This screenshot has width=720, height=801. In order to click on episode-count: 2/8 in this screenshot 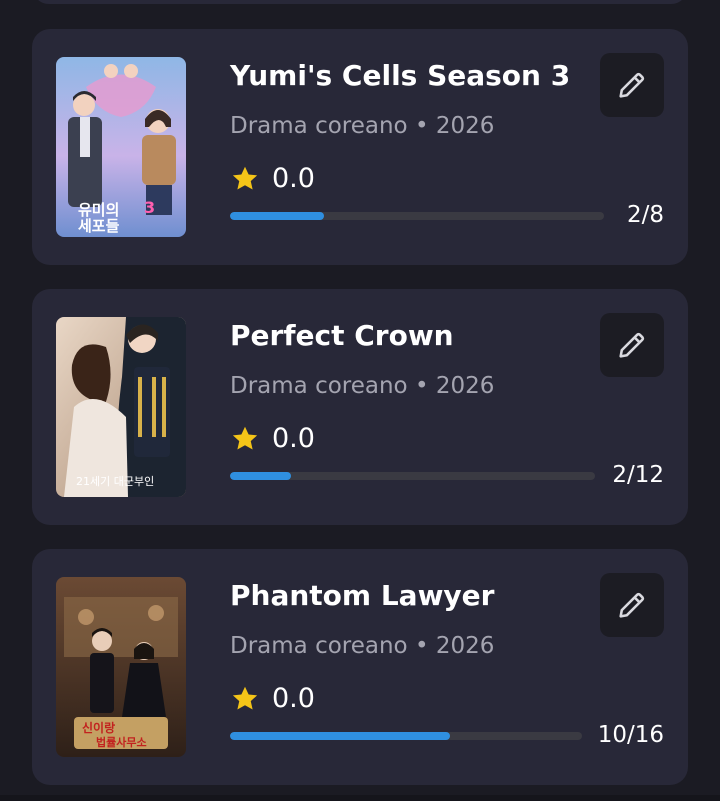, I will do `click(645, 215)`.